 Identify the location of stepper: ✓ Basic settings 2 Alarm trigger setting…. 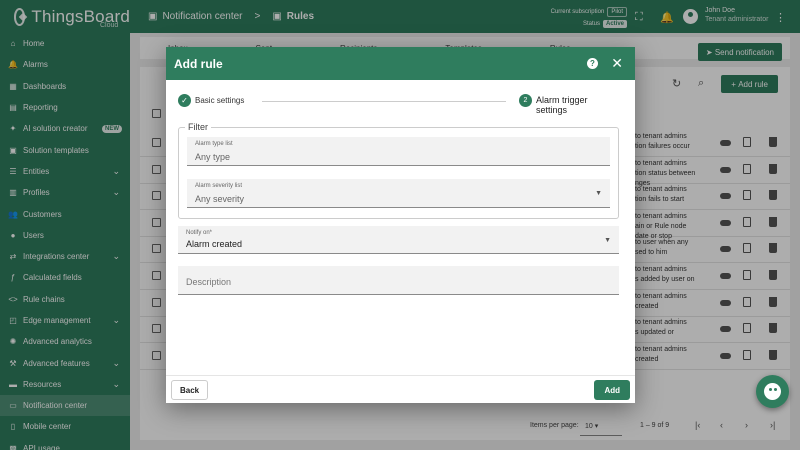
(399, 104).